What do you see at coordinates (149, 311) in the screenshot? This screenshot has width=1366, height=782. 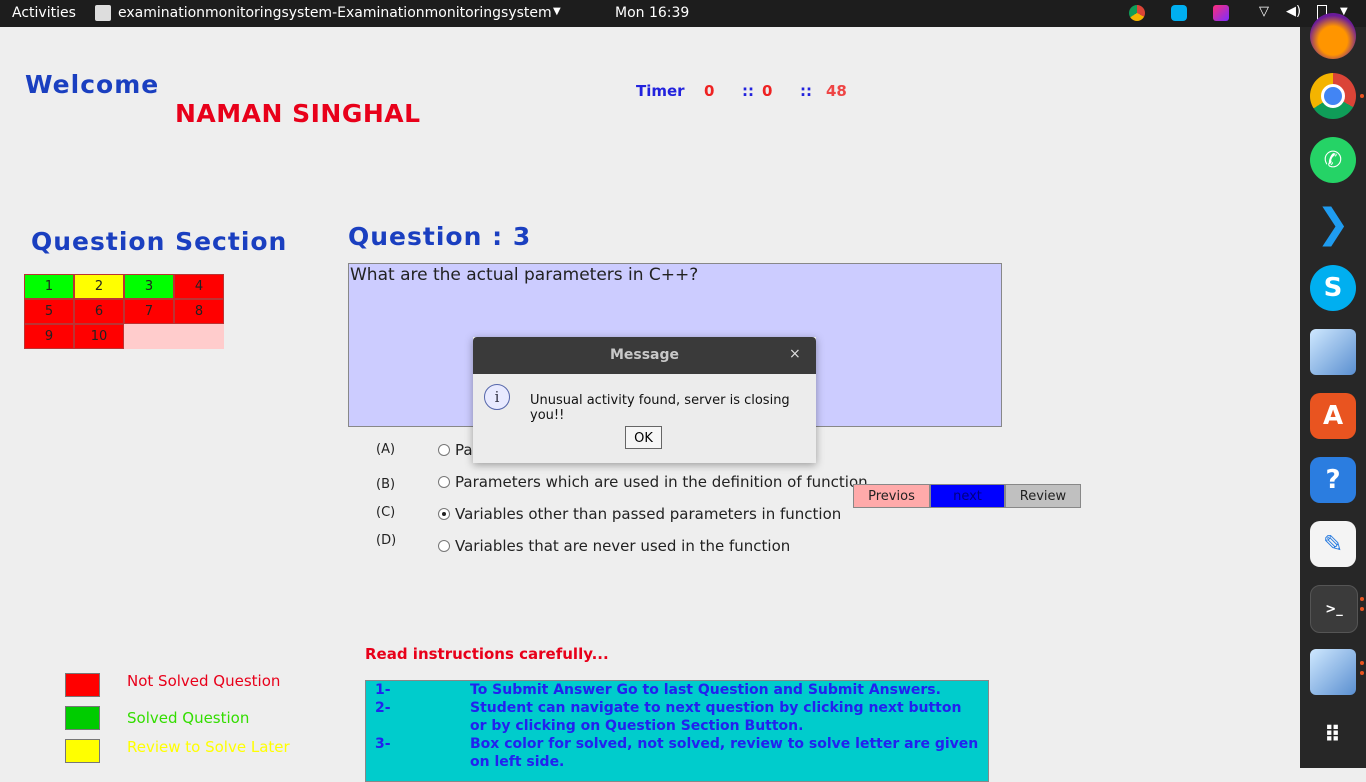 I see `question-nav-button: 7` at bounding box center [149, 311].